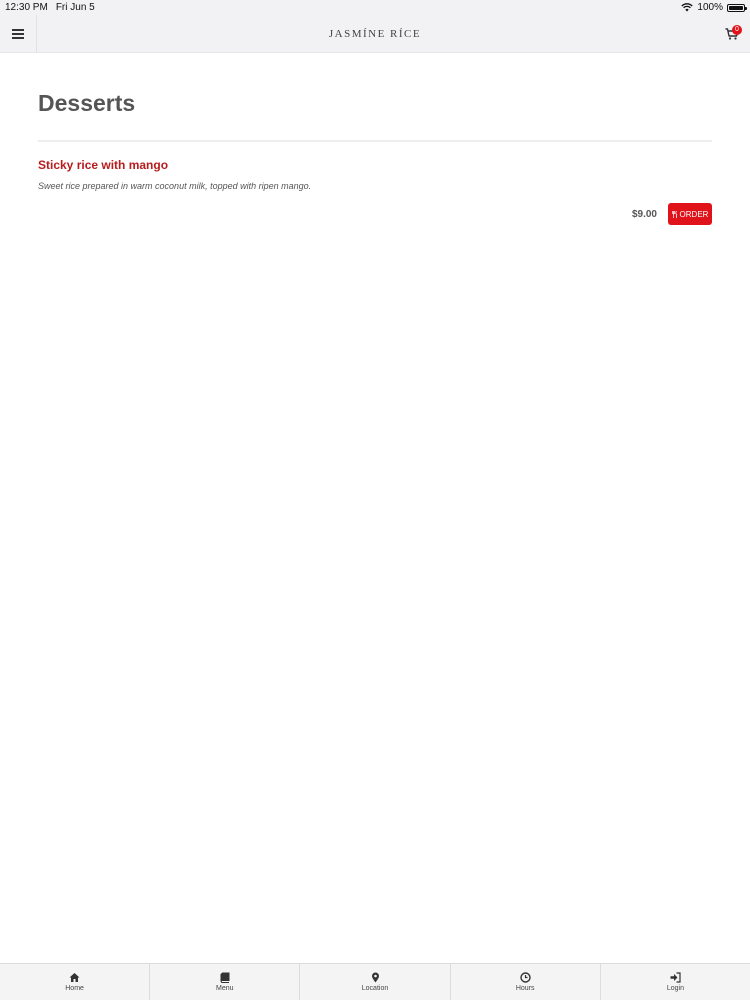  I want to click on logo: JASMÍNE RÍCE, so click(375, 34).